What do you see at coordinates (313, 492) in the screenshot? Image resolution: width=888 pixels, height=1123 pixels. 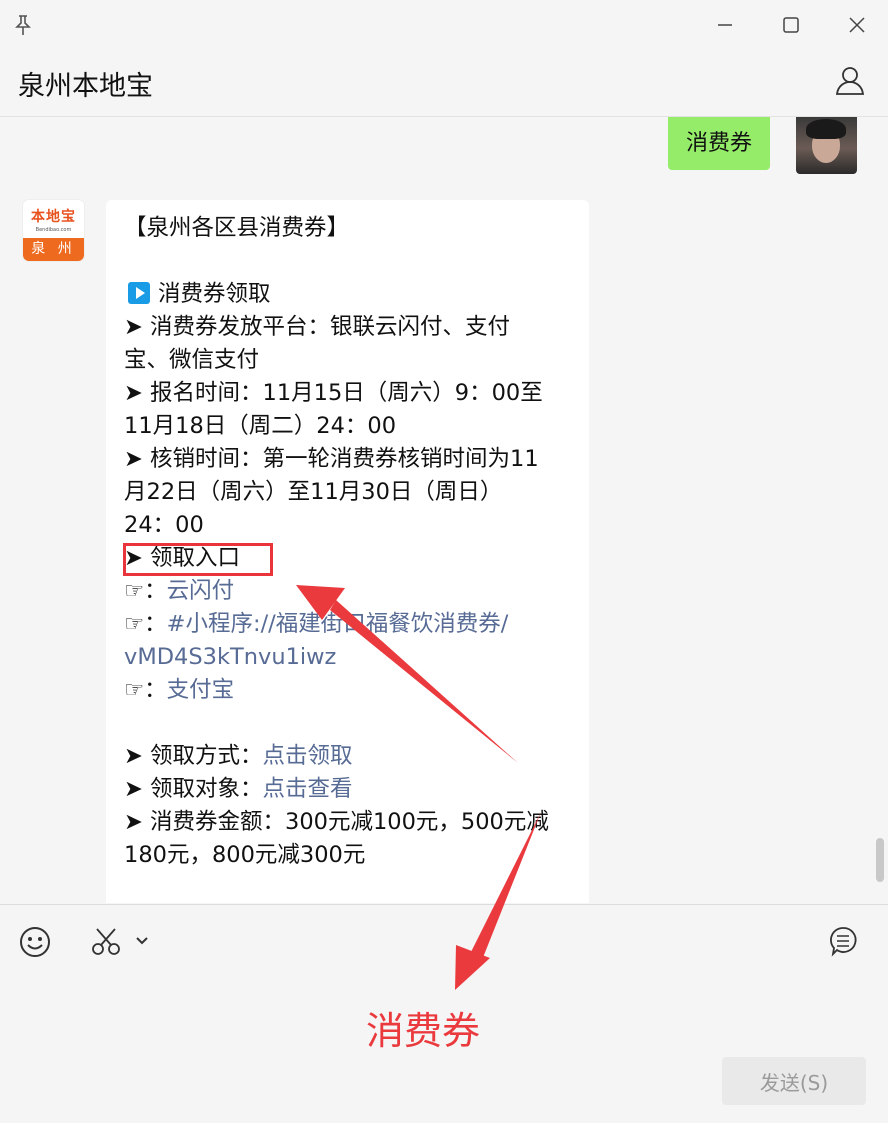 I see `message-line: 月22日（周六）至11月30日（周日）` at bounding box center [313, 492].